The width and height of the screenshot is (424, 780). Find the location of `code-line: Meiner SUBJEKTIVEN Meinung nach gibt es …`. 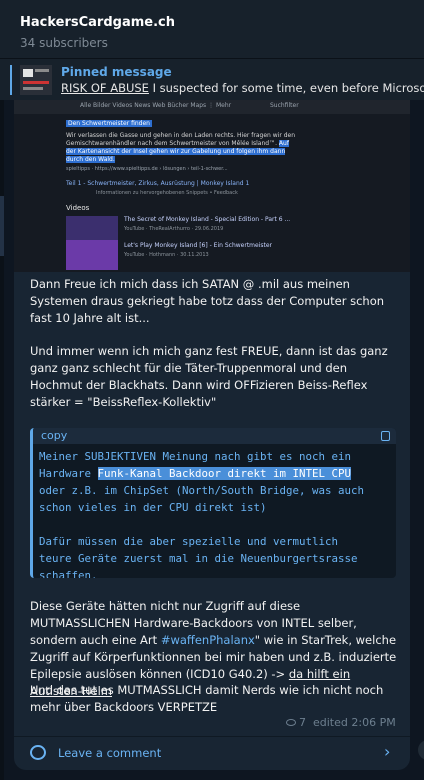

code-line: Meiner SUBJEKTIVEN Meinung nach gibt es … is located at coordinates (195, 456).